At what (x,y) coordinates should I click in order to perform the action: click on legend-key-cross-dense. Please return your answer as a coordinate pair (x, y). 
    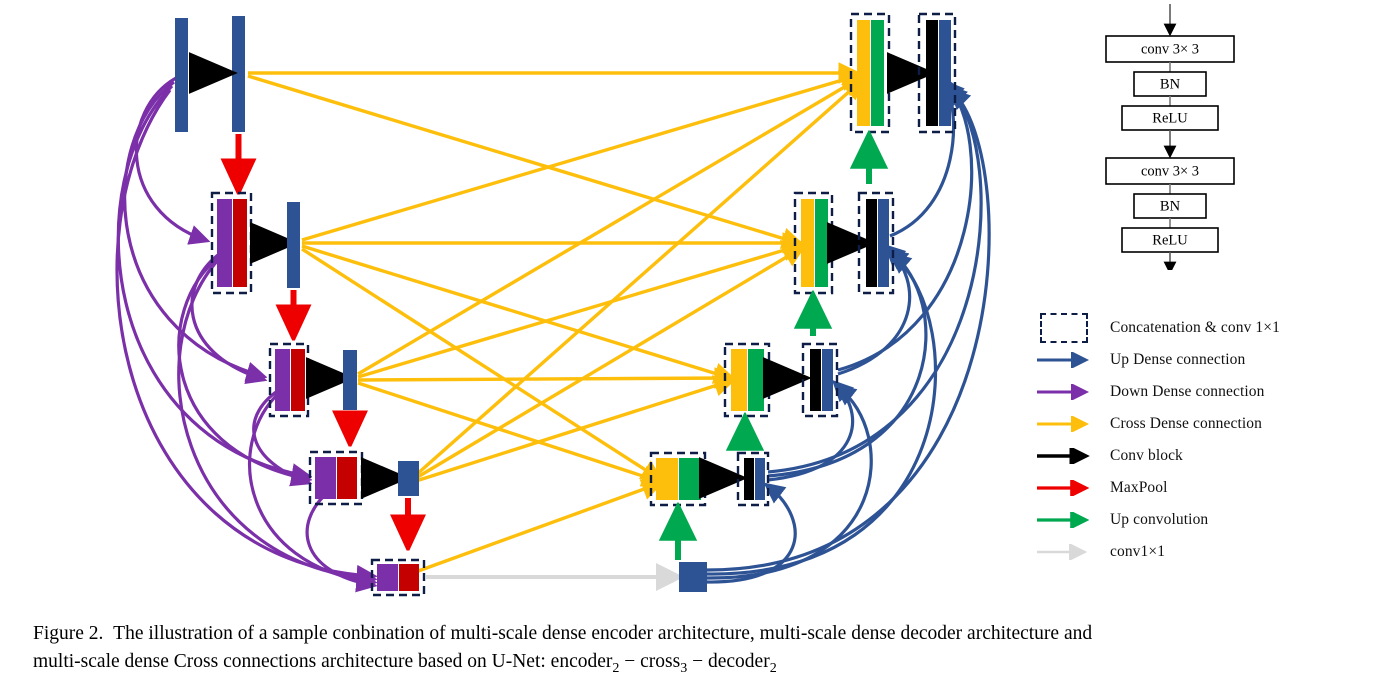
    Looking at the image, I should click on (1064, 424).